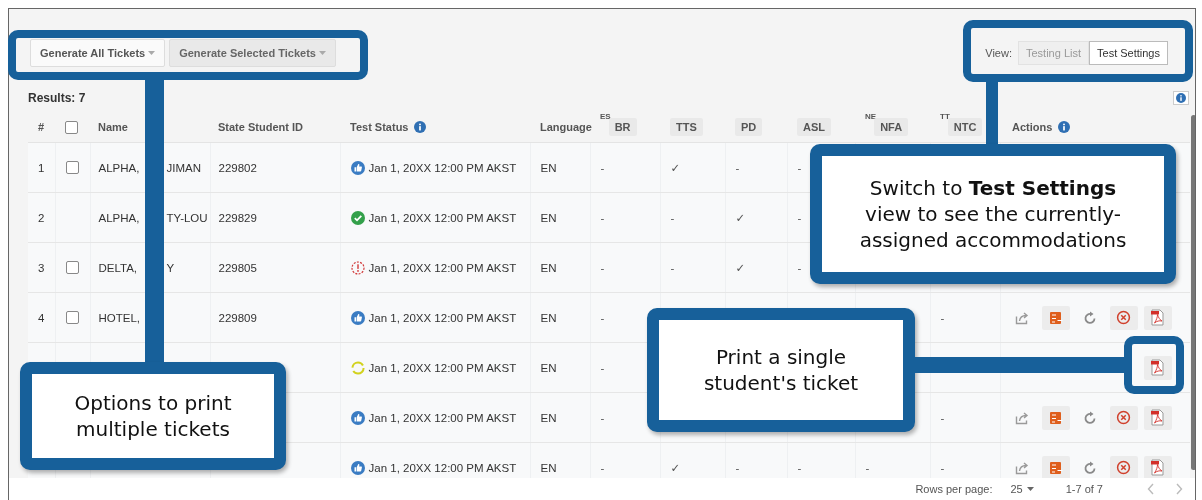  I want to click on table-cell: 229809, so click(237, 317).